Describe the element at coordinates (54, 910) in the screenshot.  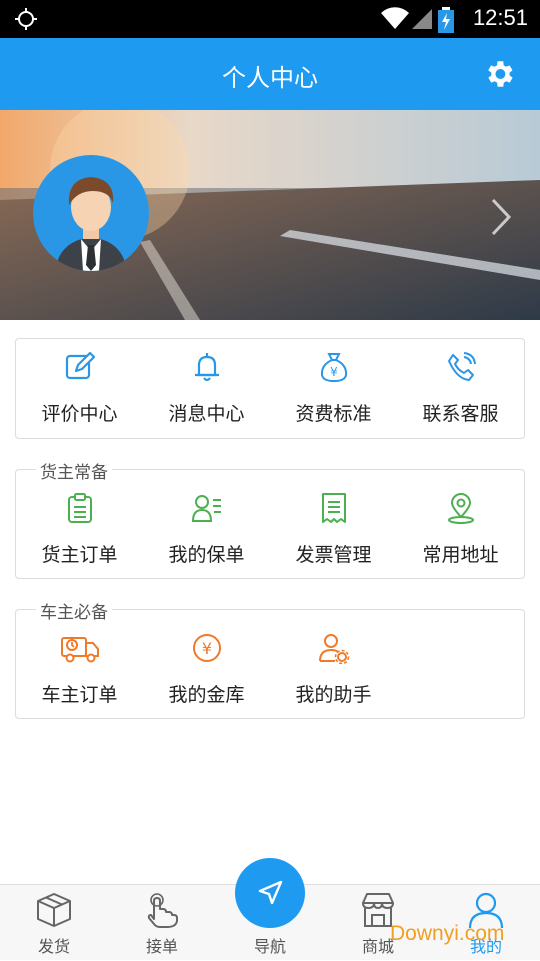
I see `box-icon` at that location.